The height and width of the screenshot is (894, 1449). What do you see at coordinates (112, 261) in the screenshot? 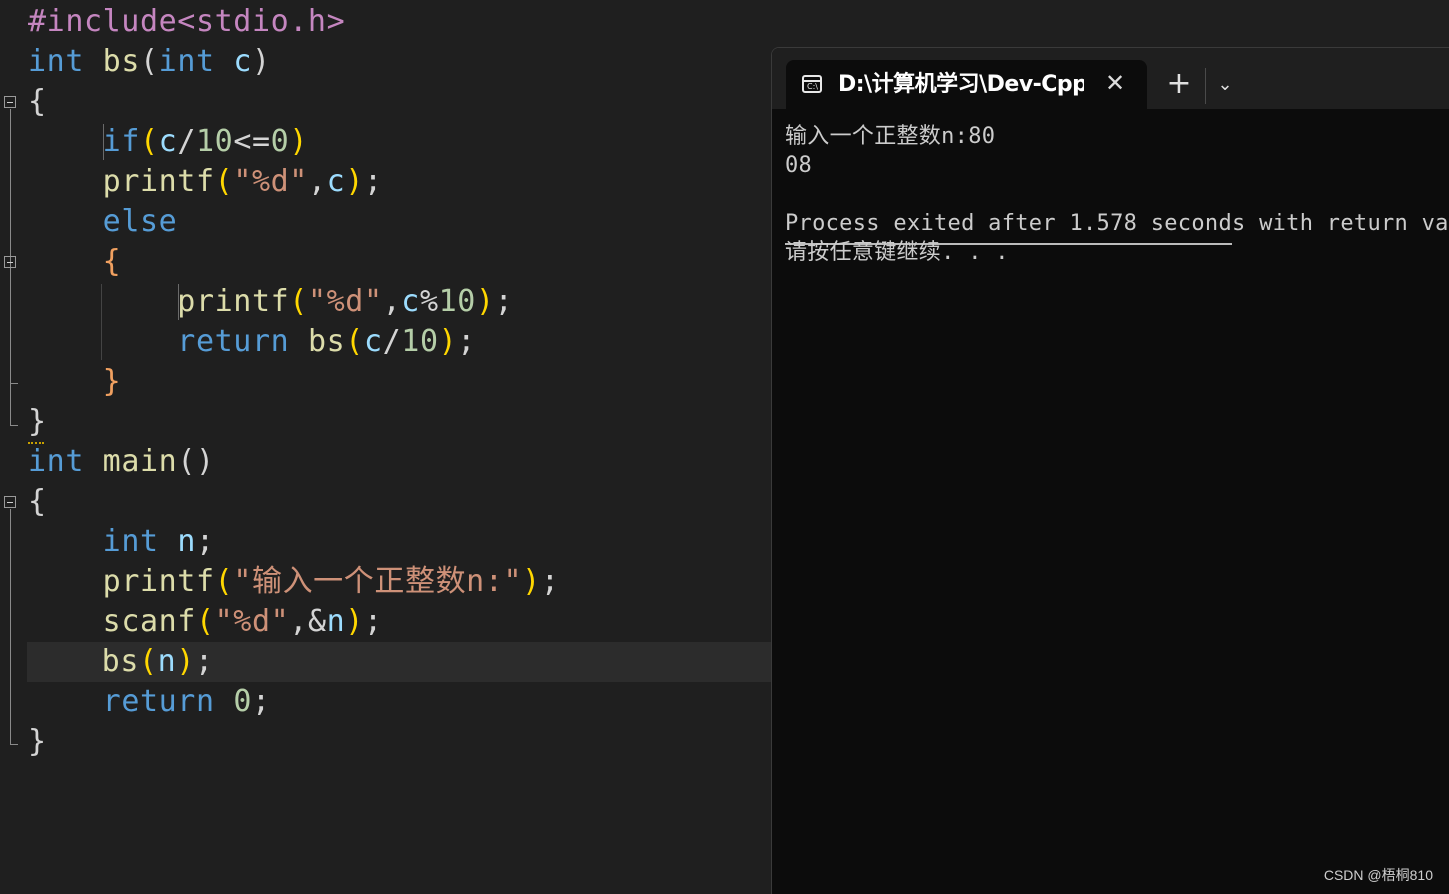
I see `code-token: {` at bounding box center [112, 261].